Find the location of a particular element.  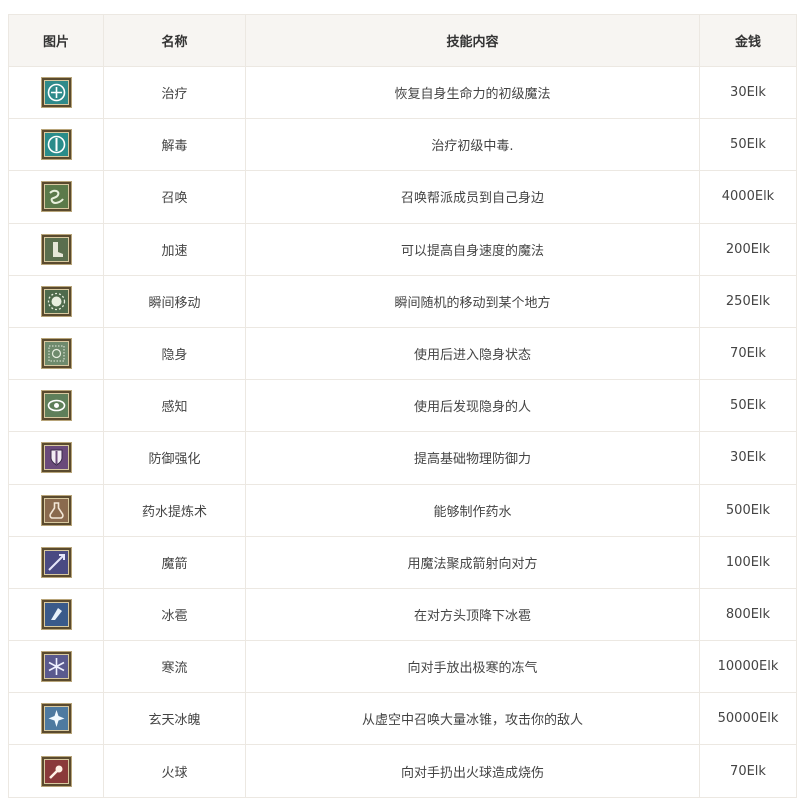

skill-name: 加速 is located at coordinates (174, 249).